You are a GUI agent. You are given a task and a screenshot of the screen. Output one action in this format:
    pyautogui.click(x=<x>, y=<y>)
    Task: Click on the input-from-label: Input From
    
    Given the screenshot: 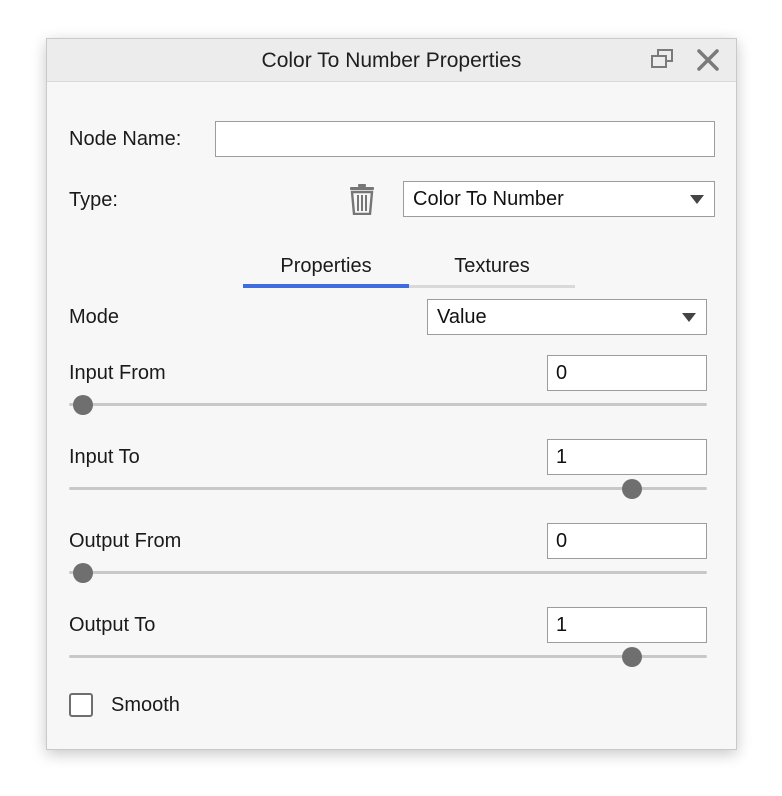 What is the action you would take?
    pyautogui.click(x=117, y=373)
    